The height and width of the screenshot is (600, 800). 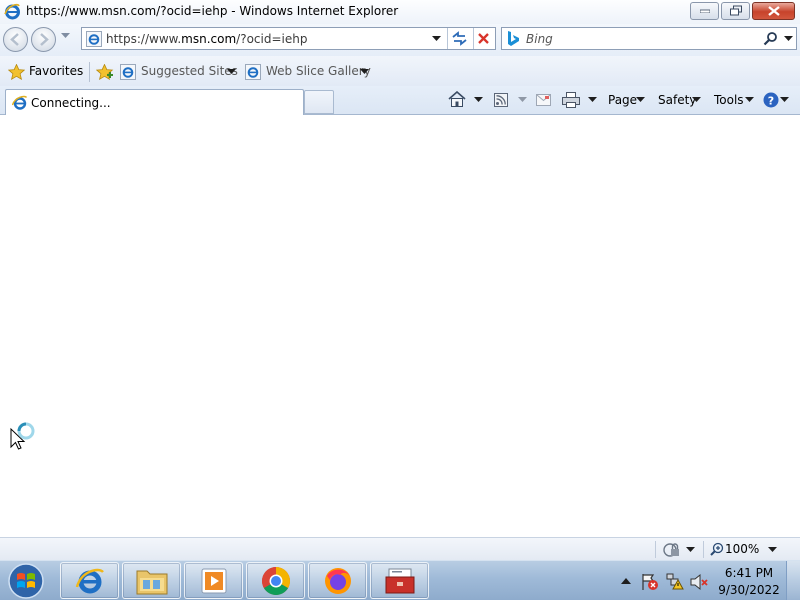 I want to click on tab-ie-icon, so click(x=20, y=102).